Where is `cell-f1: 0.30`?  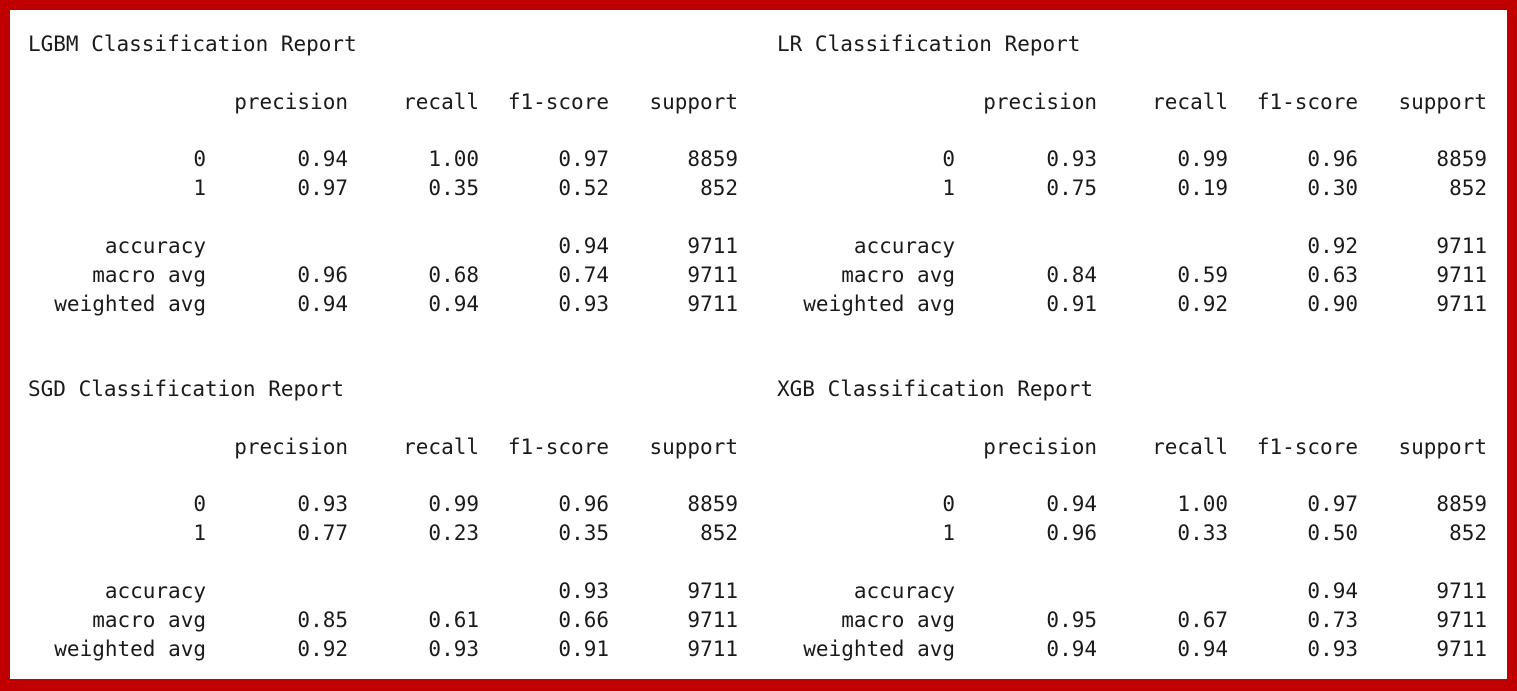 cell-f1: 0.30 is located at coordinates (1332, 188).